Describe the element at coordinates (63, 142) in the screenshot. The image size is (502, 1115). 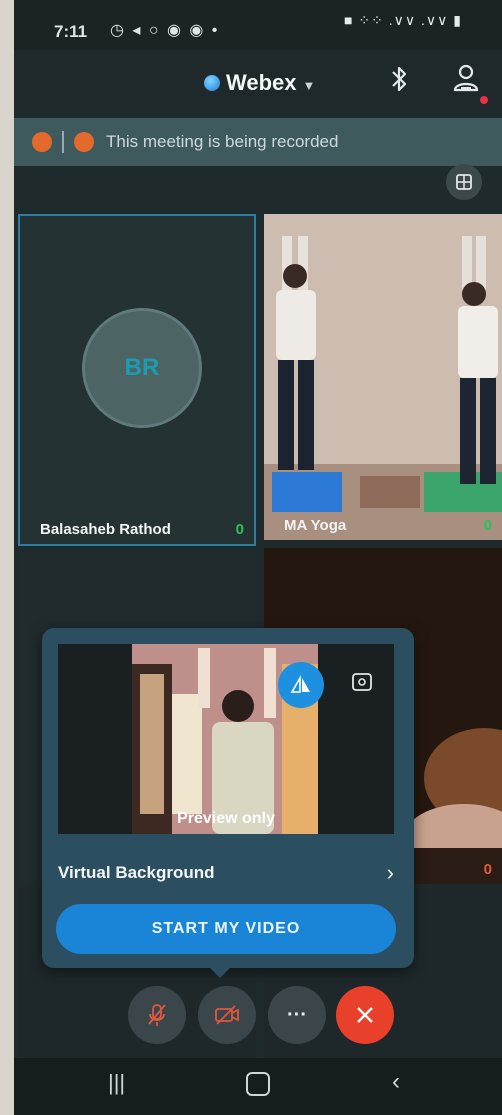
I see `divider` at that location.